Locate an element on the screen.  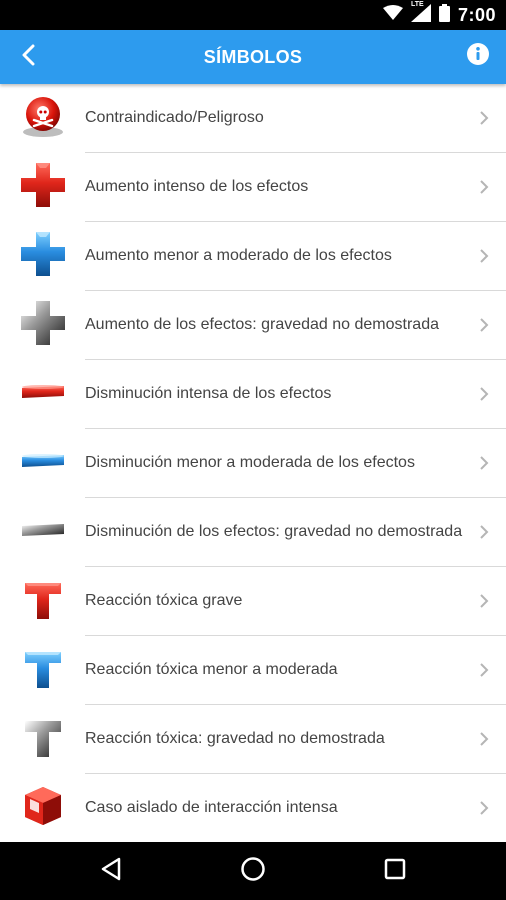
info-button is located at coordinates (478, 56).